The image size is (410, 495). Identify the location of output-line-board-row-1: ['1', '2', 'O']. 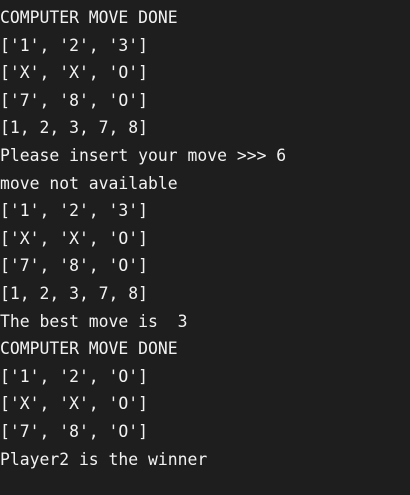
(74, 376).